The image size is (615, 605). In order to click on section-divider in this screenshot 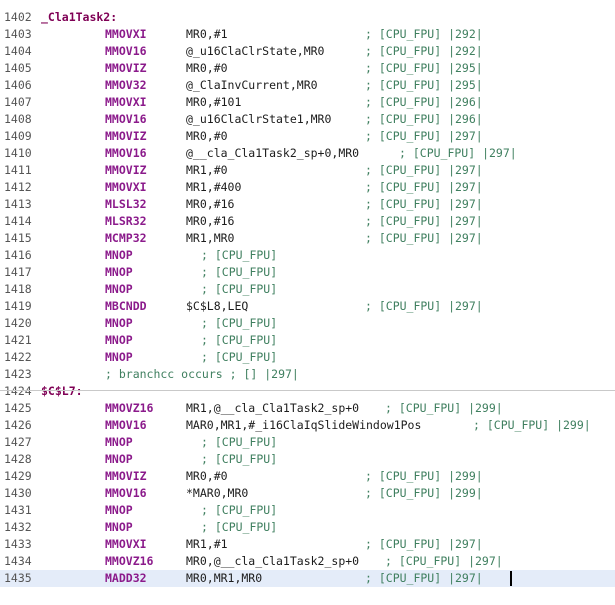, I will do `click(307, 390)`.